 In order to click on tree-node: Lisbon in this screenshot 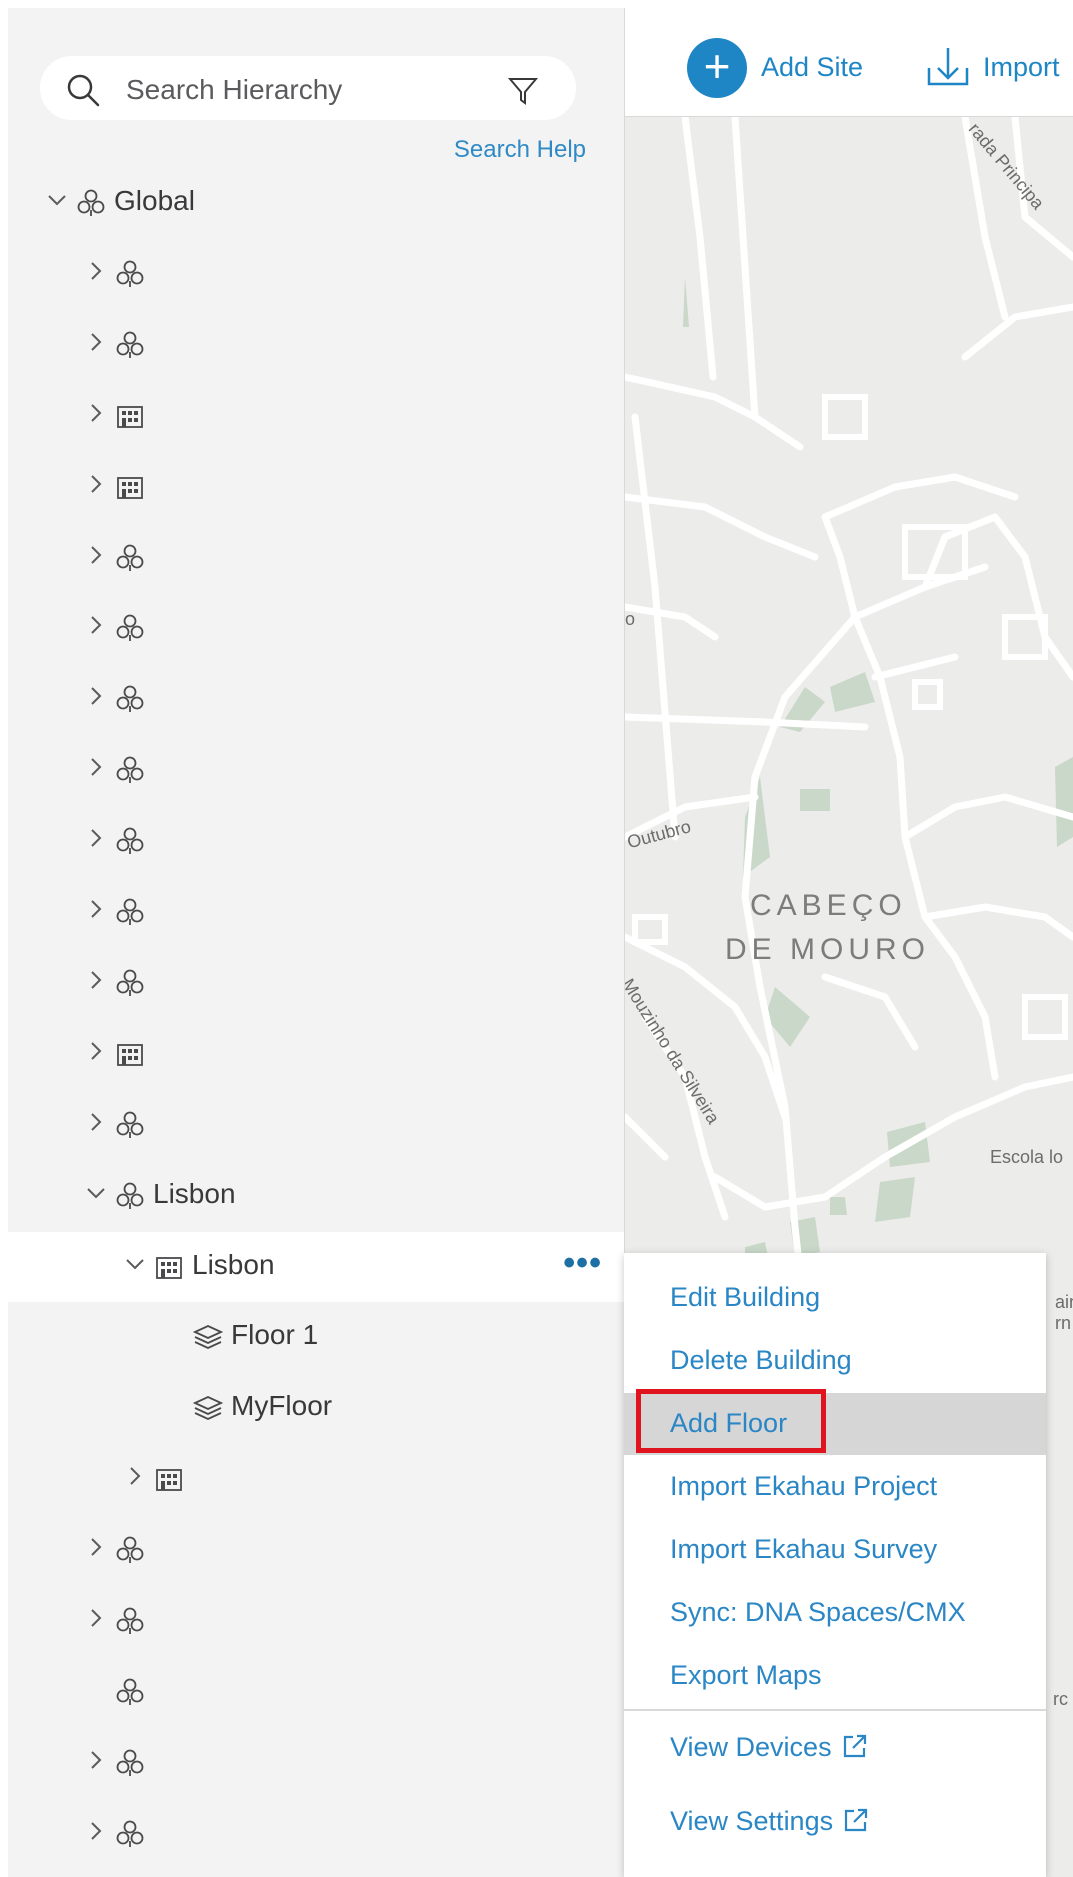, I will do `click(316, 1196)`.